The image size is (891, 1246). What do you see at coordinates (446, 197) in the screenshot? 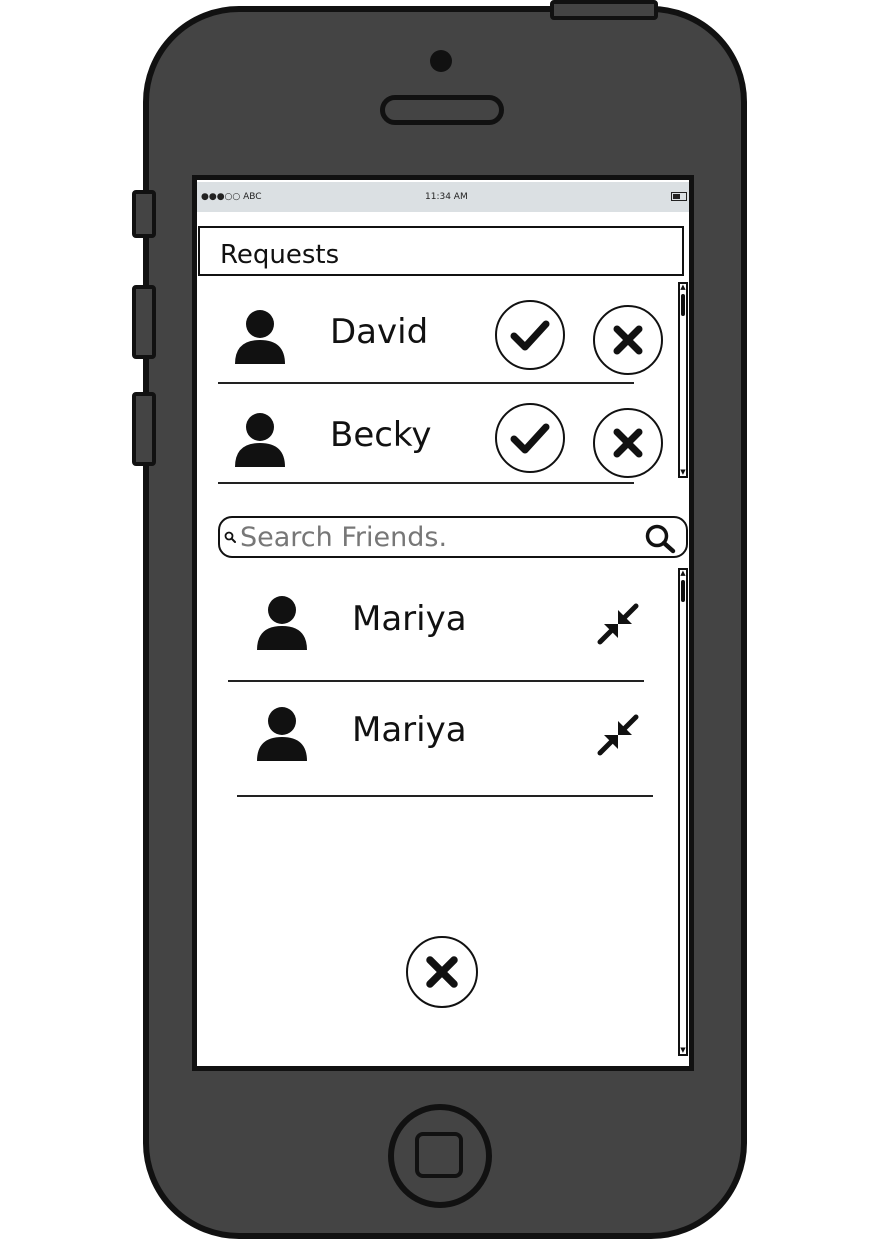
I see `status-time: 11:34 AM` at bounding box center [446, 197].